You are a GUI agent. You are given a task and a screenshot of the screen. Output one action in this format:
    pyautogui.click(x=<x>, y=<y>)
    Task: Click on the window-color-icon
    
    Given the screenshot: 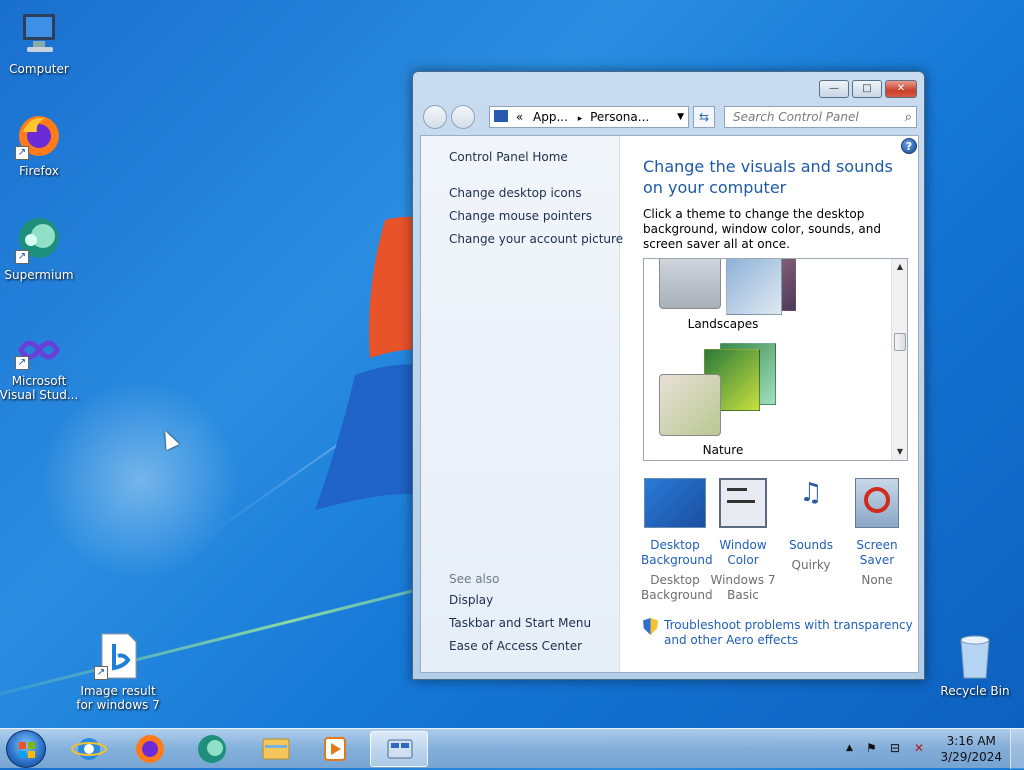 What is the action you would take?
    pyautogui.click(x=743, y=503)
    